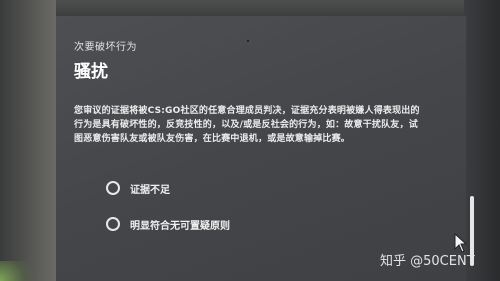 This screenshot has height=281, width=500. What do you see at coordinates (180, 226) in the screenshot?
I see `option-label: 明显符合无可置疑原则` at bounding box center [180, 226].